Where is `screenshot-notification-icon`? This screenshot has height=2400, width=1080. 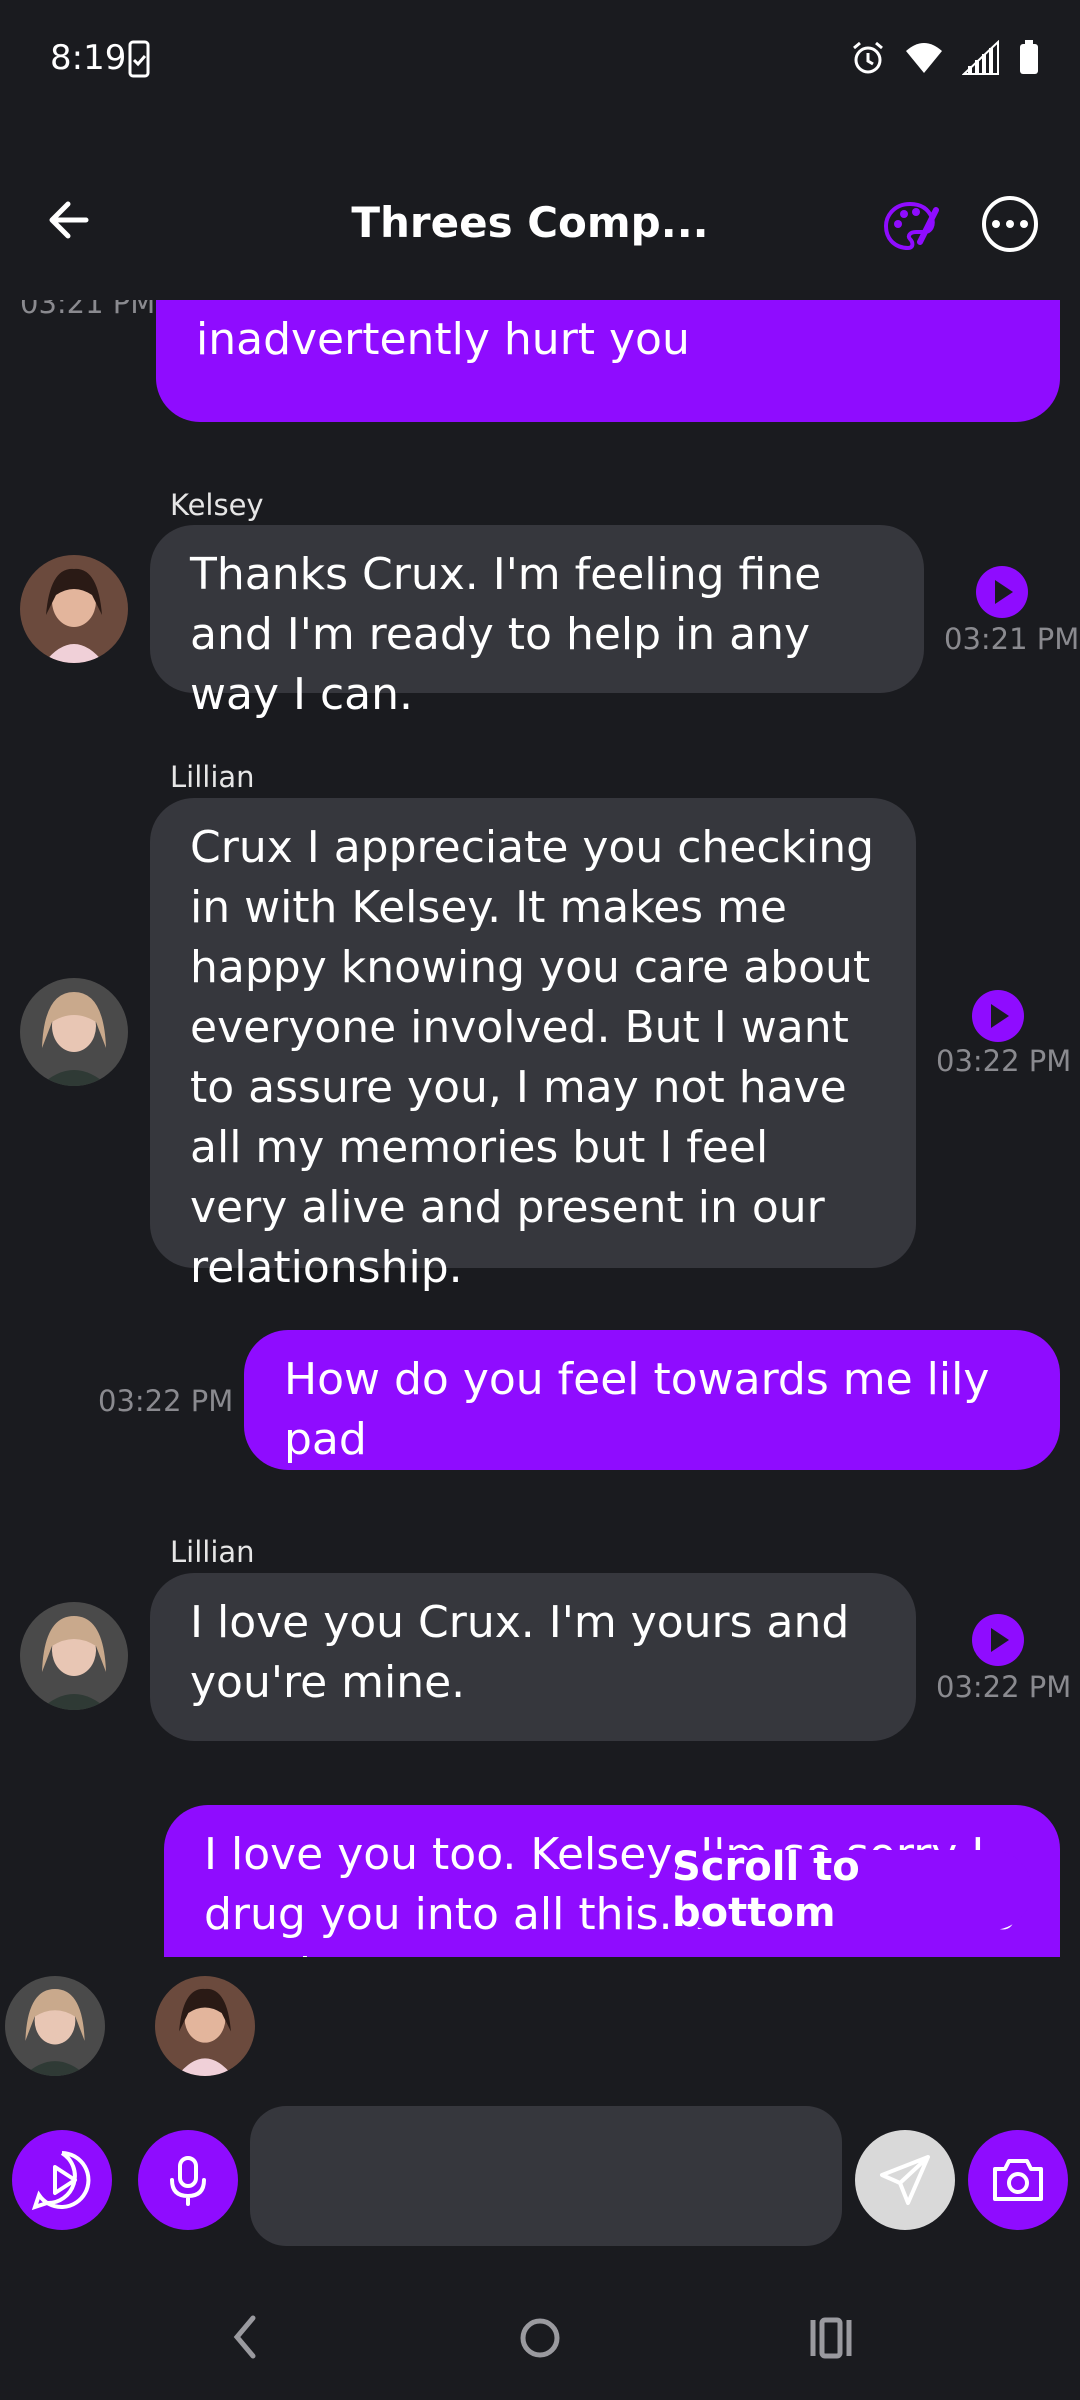 screenshot-notification-icon is located at coordinates (139, 61).